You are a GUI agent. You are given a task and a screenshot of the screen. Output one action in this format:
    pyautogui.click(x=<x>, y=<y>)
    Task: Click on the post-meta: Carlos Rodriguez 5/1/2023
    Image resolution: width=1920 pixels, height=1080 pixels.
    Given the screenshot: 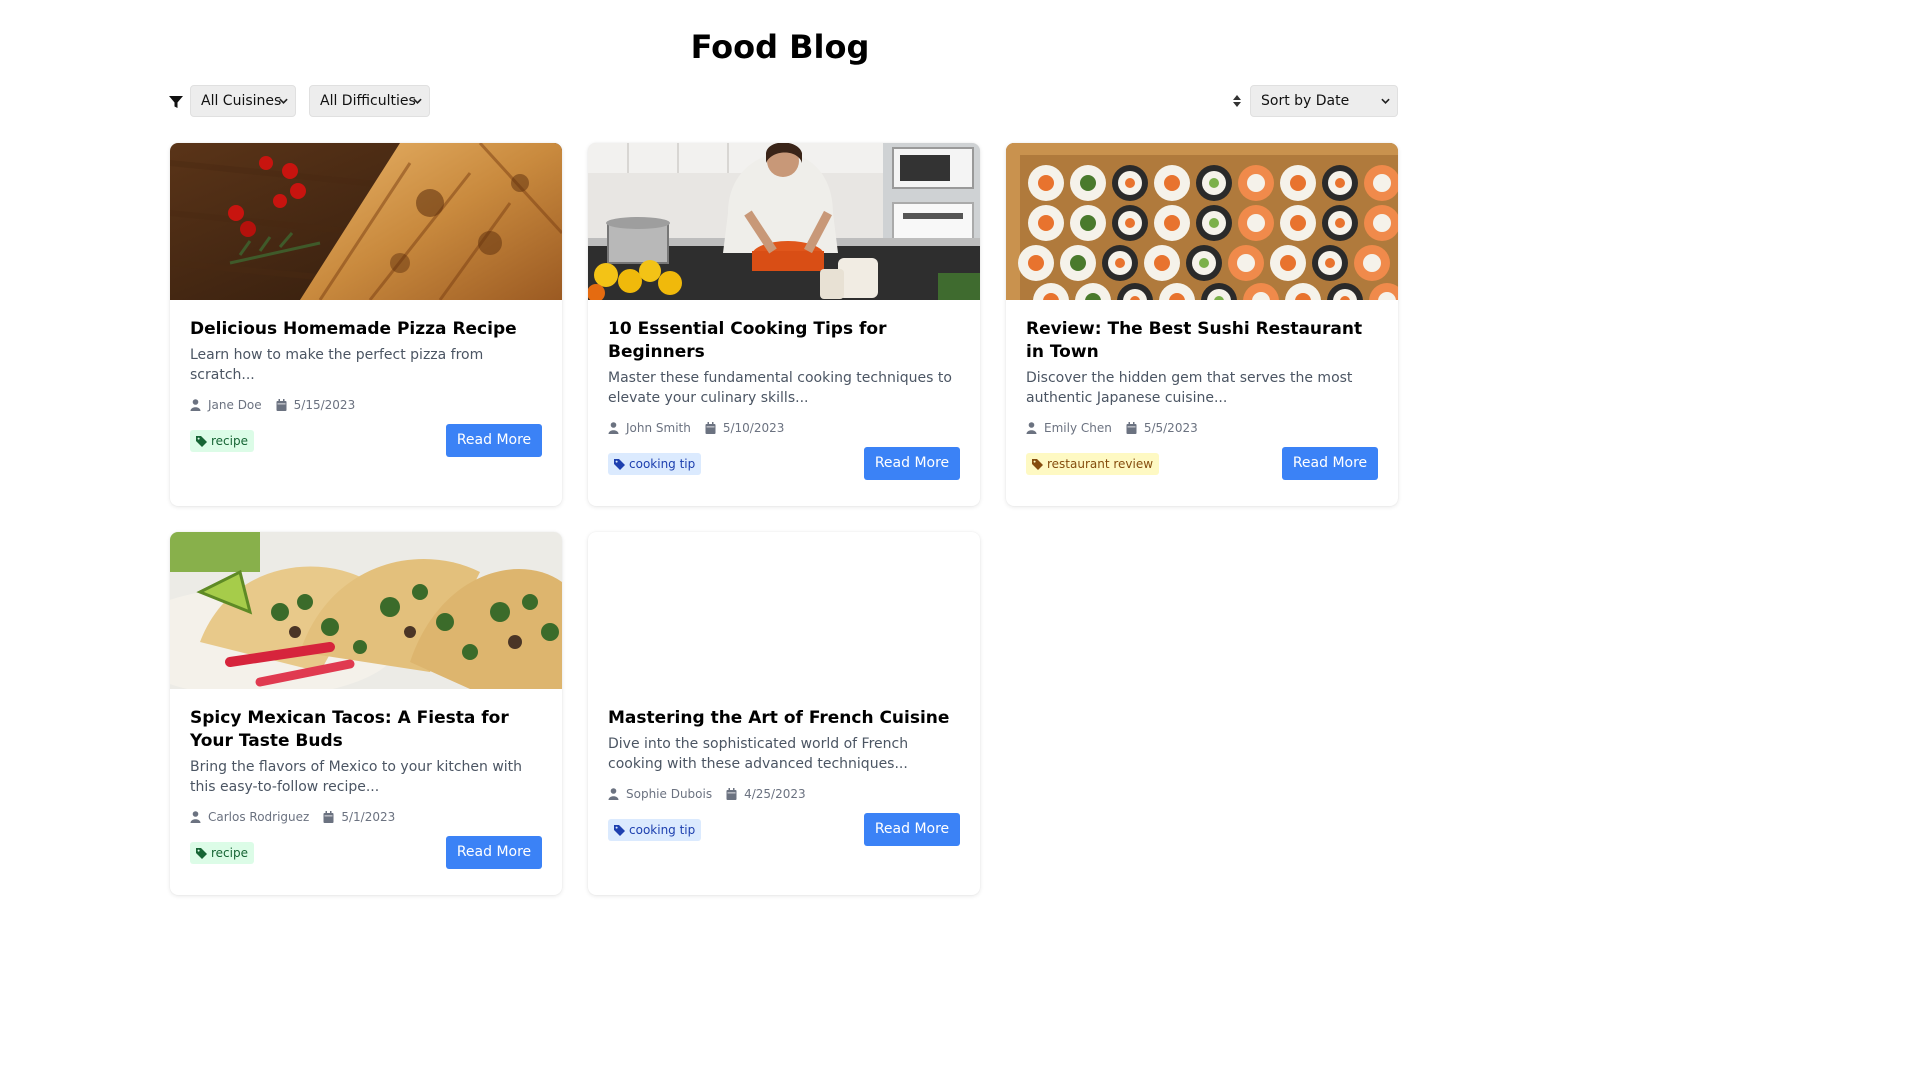 What is the action you would take?
    pyautogui.click(x=366, y=817)
    